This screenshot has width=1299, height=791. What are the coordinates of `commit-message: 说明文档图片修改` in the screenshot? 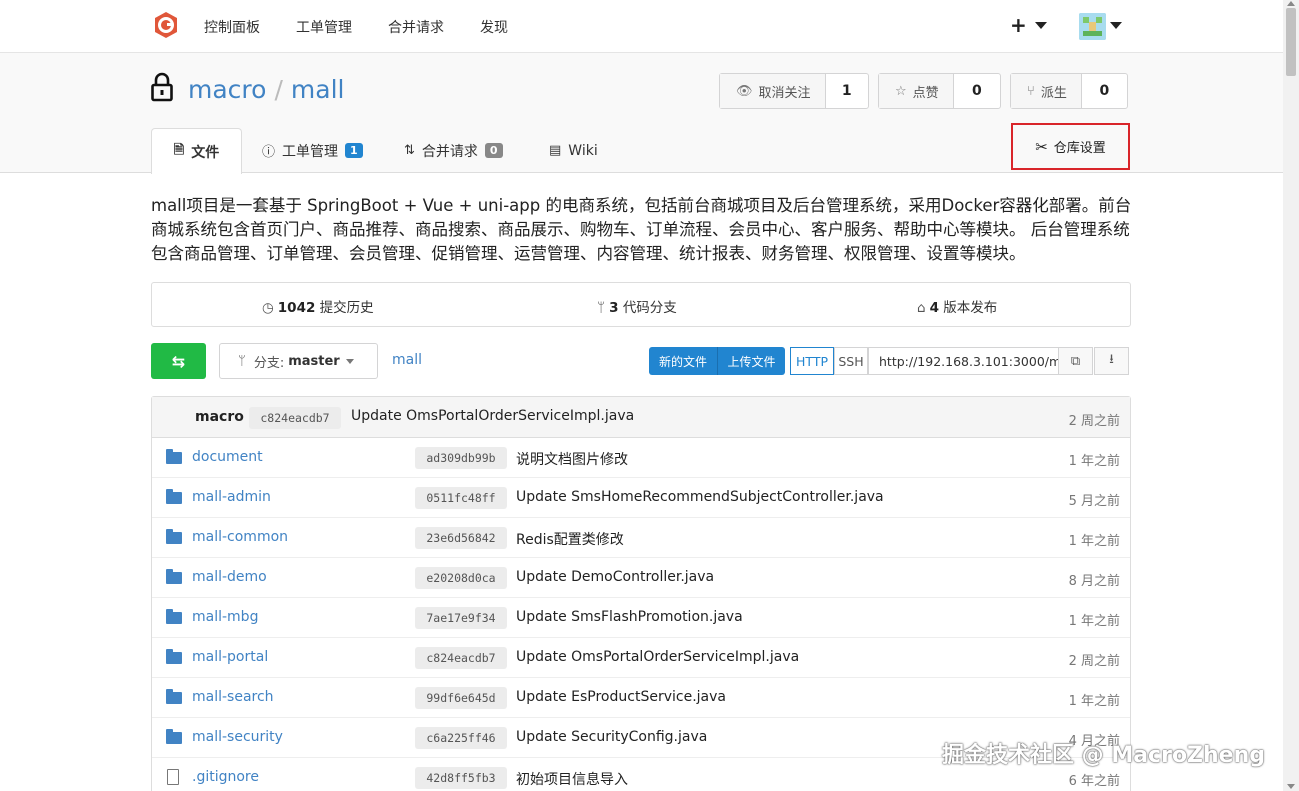 It's located at (572, 459).